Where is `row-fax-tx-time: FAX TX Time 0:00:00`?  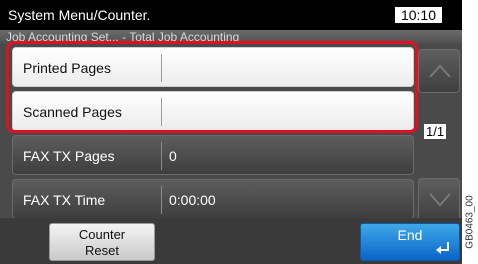 row-fax-tx-time: FAX TX Time 0:00:00 is located at coordinates (213, 199).